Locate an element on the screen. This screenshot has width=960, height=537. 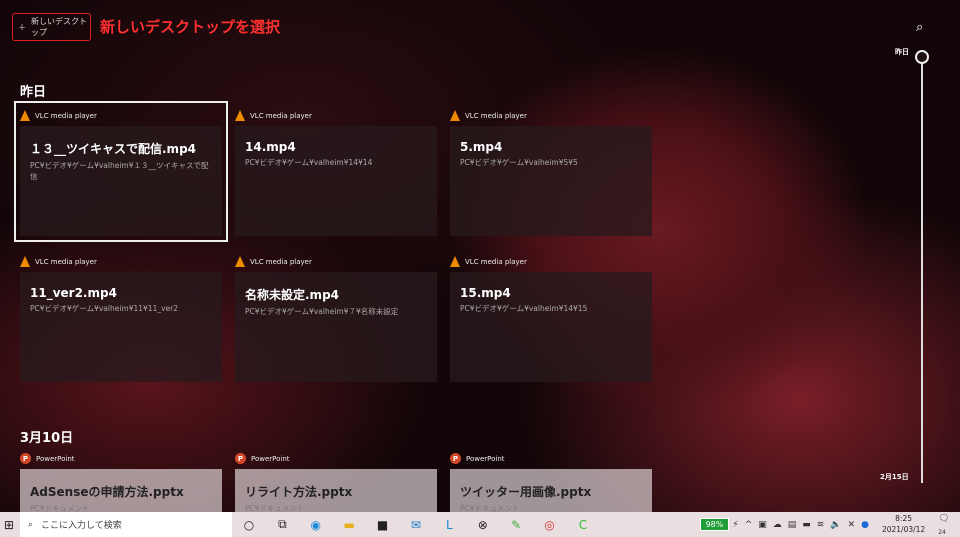
card-path: PC¥ビデオ¥ゲーム¥valheim¥5¥5 is located at coordinates (519, 162).